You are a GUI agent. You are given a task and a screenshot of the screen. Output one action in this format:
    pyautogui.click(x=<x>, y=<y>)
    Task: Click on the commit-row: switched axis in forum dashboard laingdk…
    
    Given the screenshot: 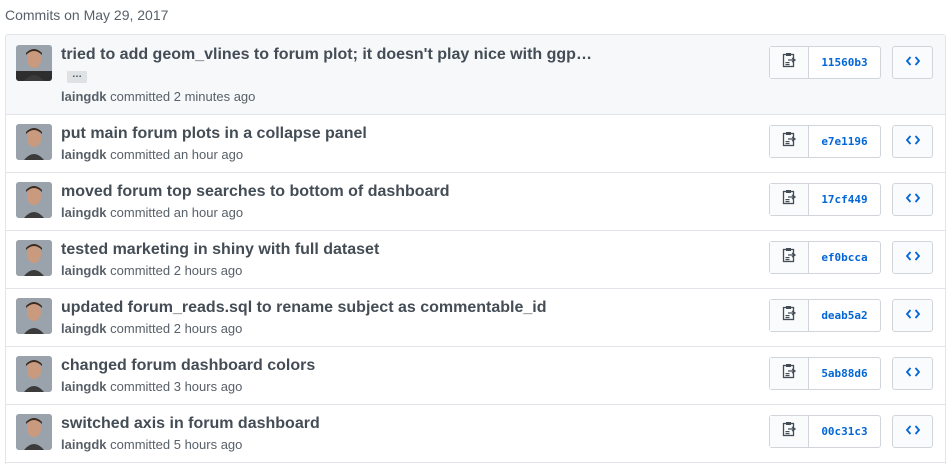 What is the action you would take?
    pyautogui.click(x=475, y=434)
    